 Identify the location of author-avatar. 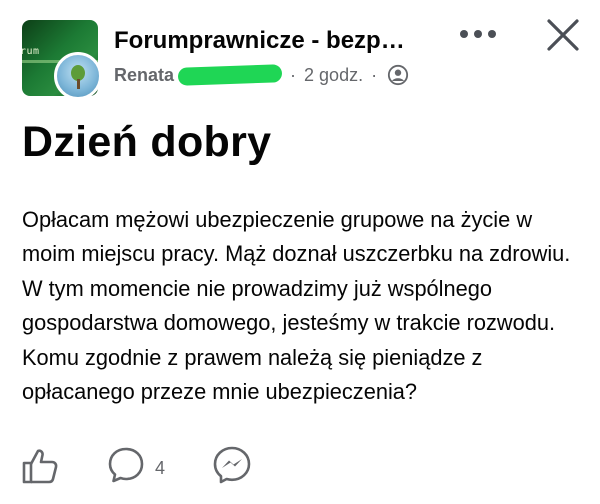
(78, 76).